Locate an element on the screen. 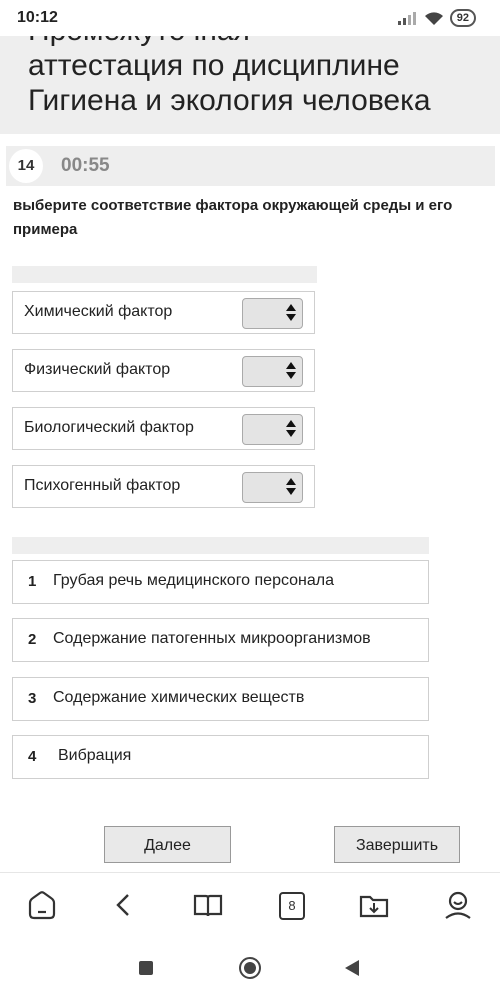 This screenshot has height=999, width=500. page-title-line: Гигиена и экология человека is located at coordinates (229, 100).